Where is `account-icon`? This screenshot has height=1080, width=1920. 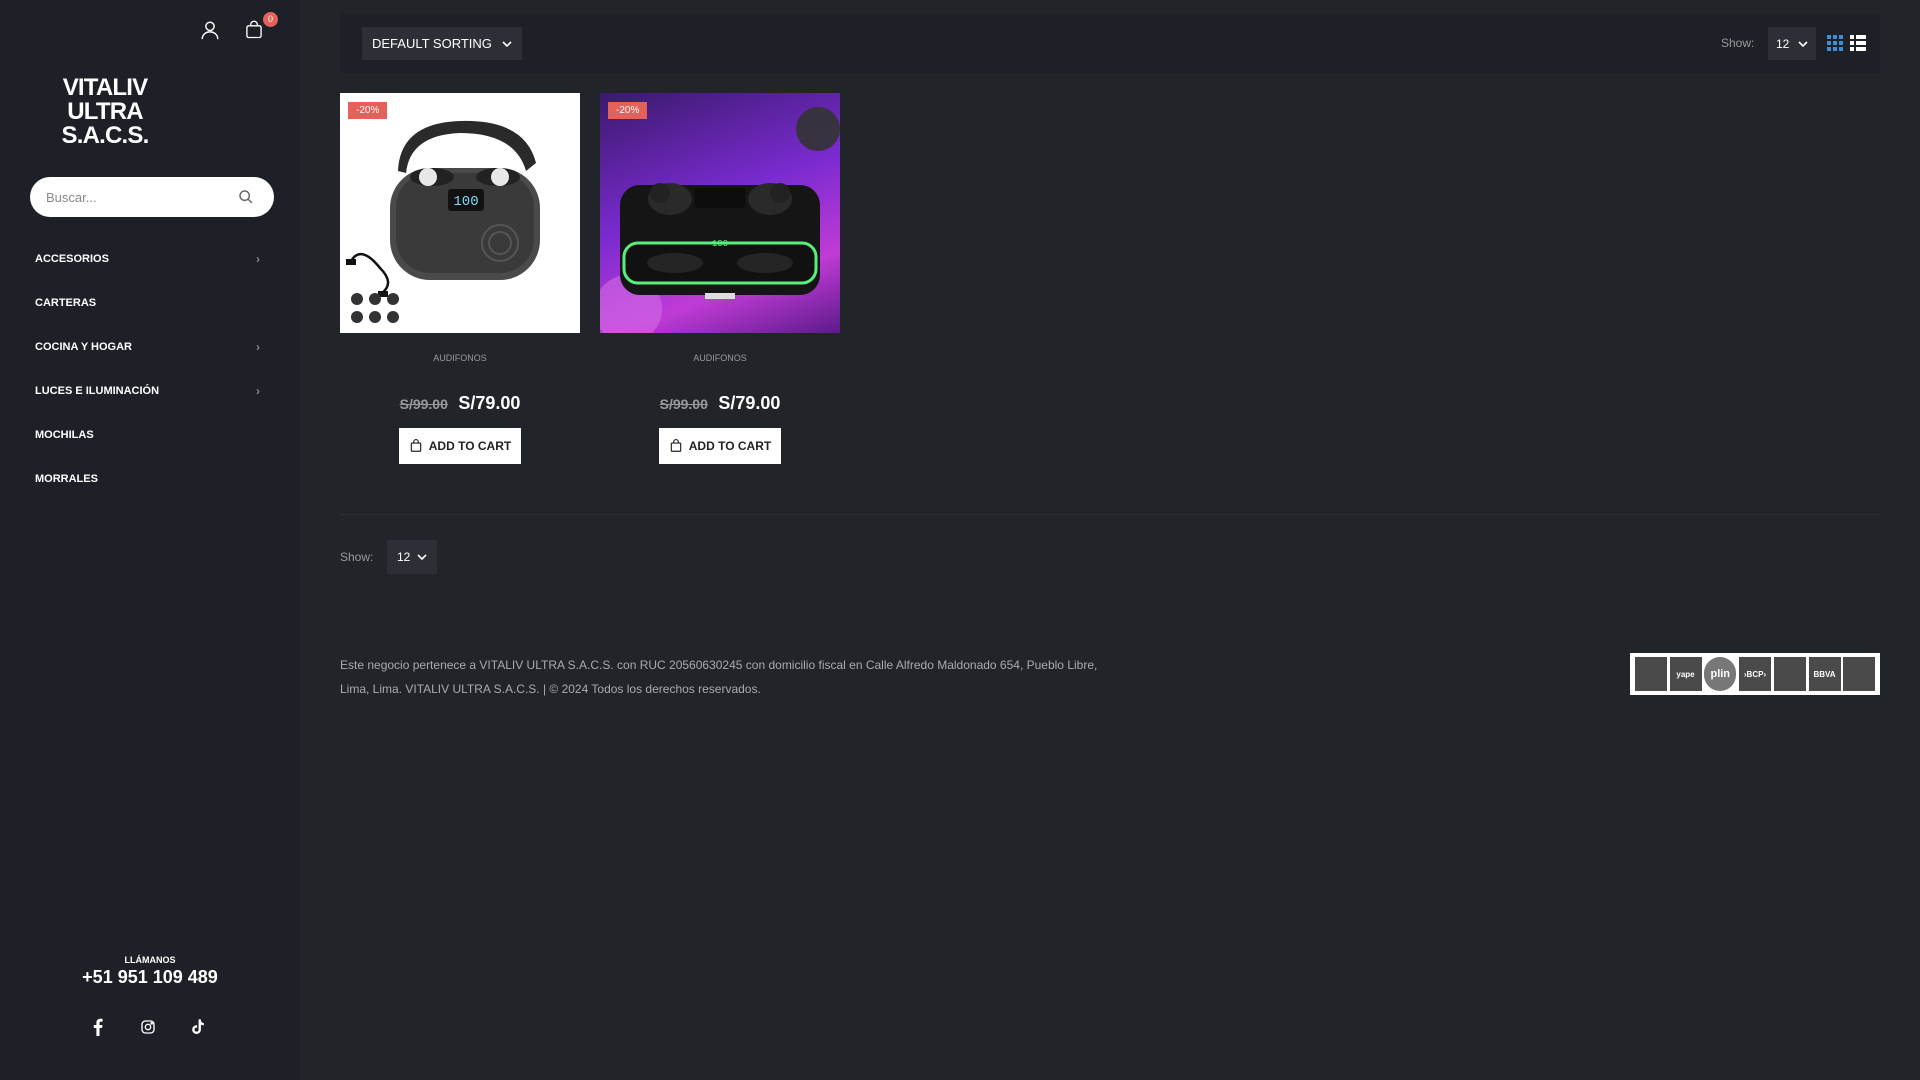 account-icon is located at coordinates (210, 30).